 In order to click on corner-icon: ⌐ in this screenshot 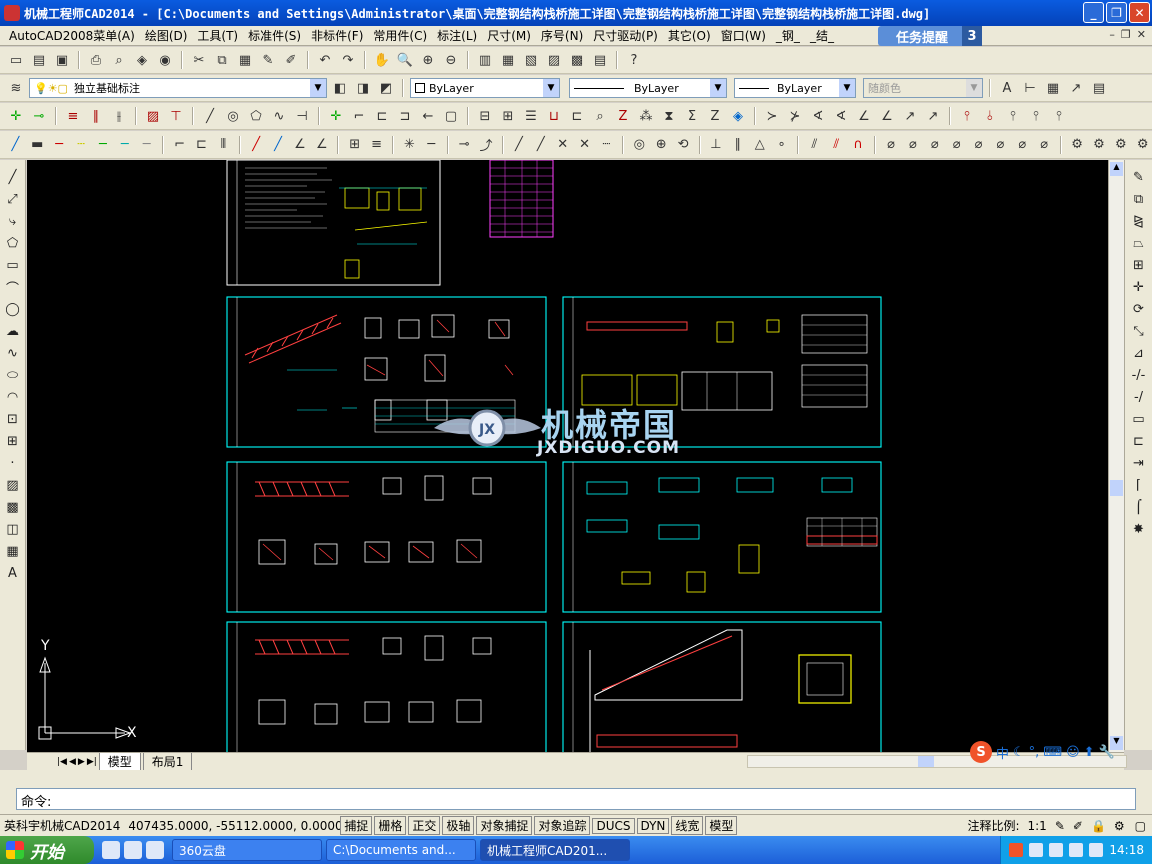, I will do `click(179, 145)`.